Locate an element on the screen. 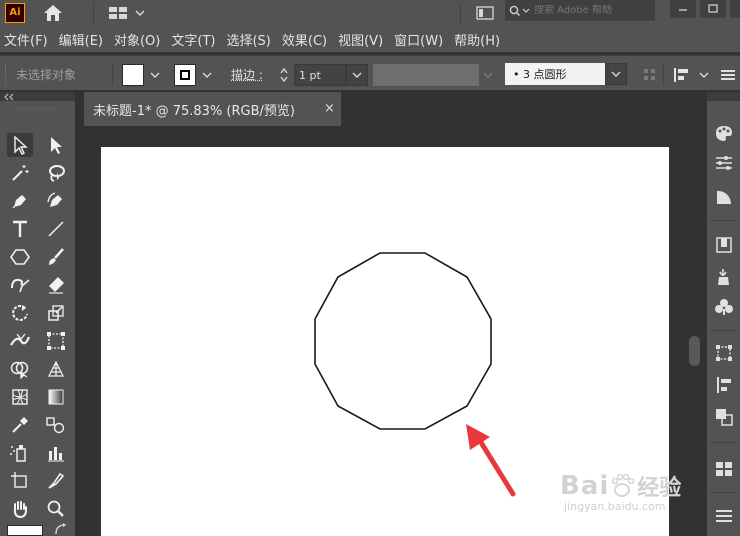  baidu-watermark: Bai 经验 jingyan.baidu.com is located at coordinates (620, 491).